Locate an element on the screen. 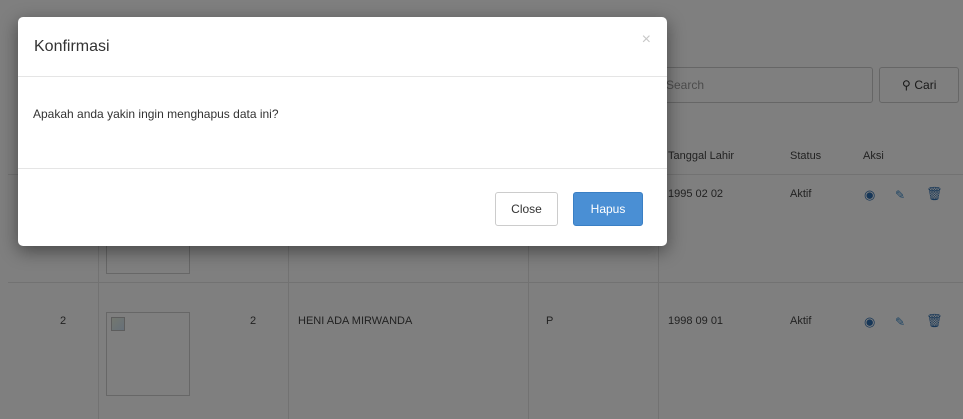 The height and width of the screenshot is (419, 963). dialog-footer: Close Hapus is located at coordinates (342, 208).